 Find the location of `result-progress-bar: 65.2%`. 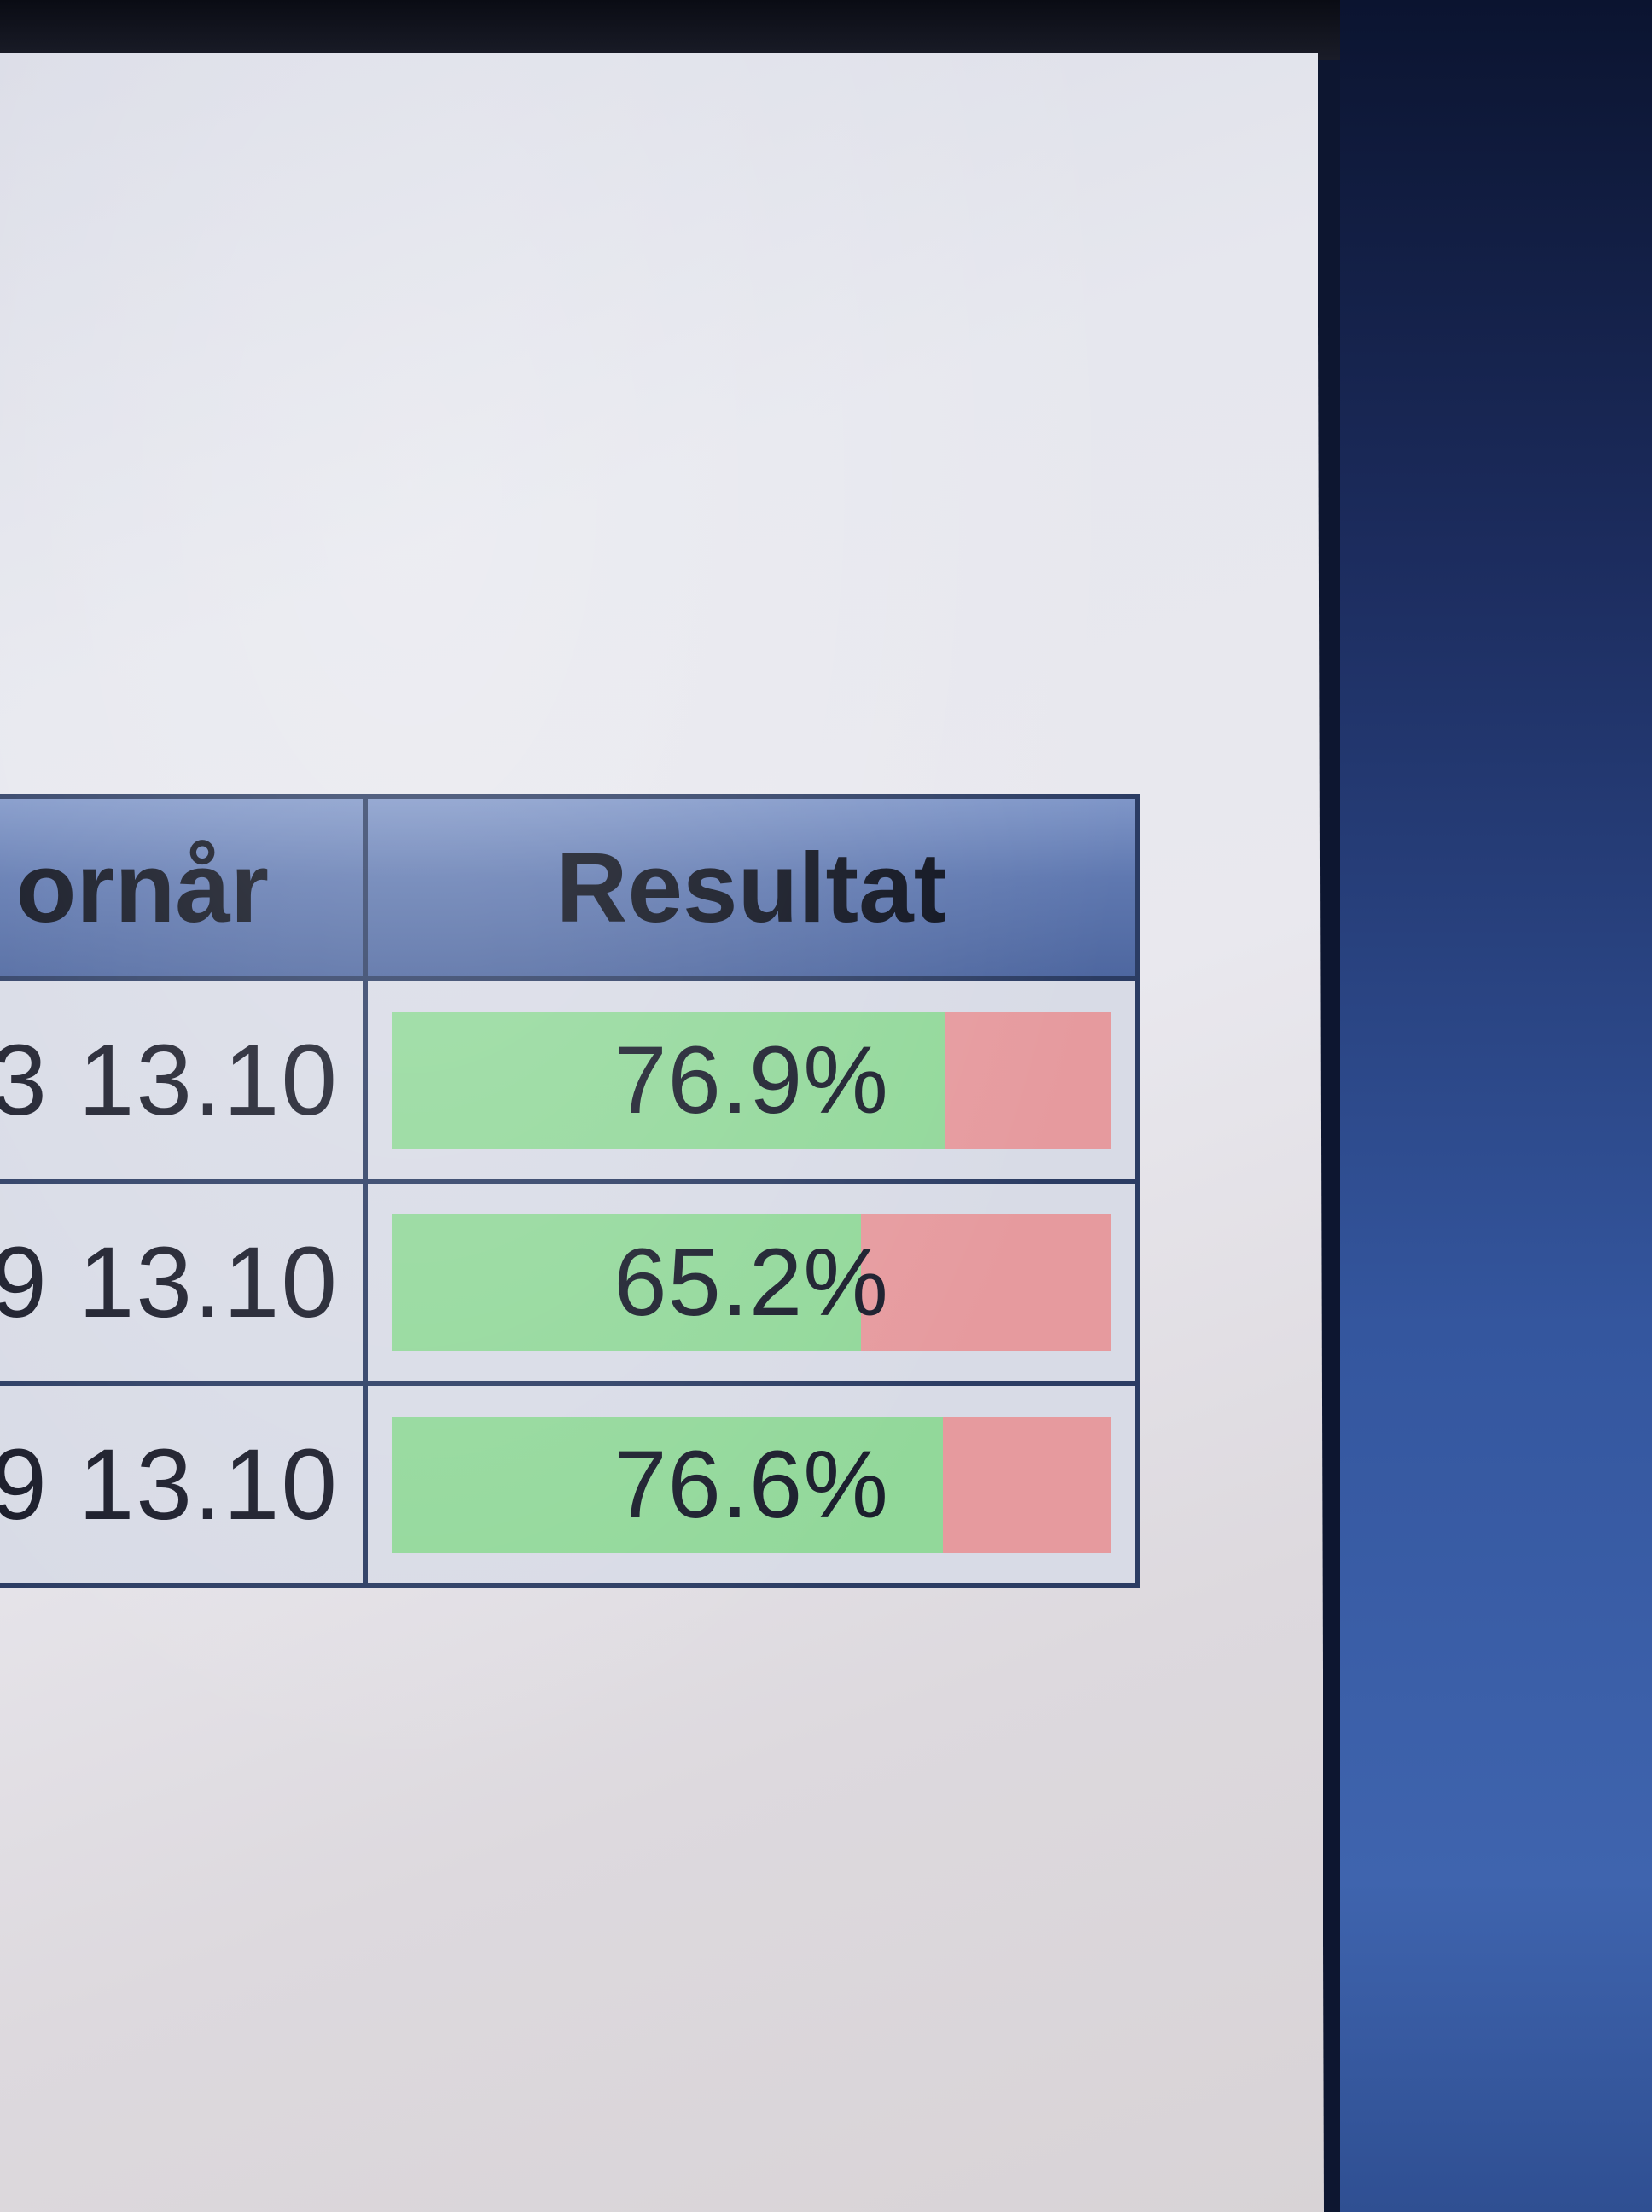

result-progress-bar: 65.2% is located at coordinates (751, 1282).